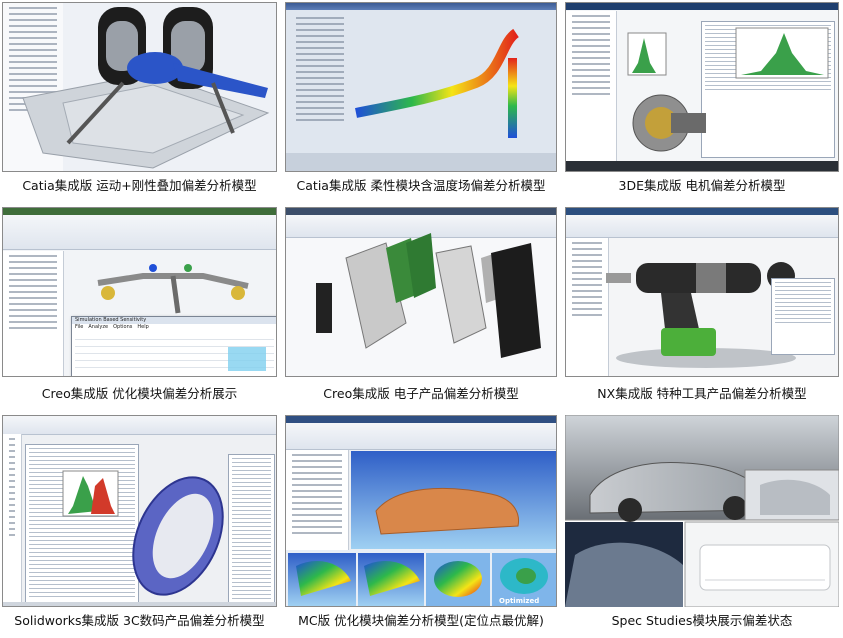 This screenshot has width=843, height=638. What do you see at coordinates (519, 601) in the screenshot?
I see `optimized-label: Optimized` at bounding box center [519, 601].